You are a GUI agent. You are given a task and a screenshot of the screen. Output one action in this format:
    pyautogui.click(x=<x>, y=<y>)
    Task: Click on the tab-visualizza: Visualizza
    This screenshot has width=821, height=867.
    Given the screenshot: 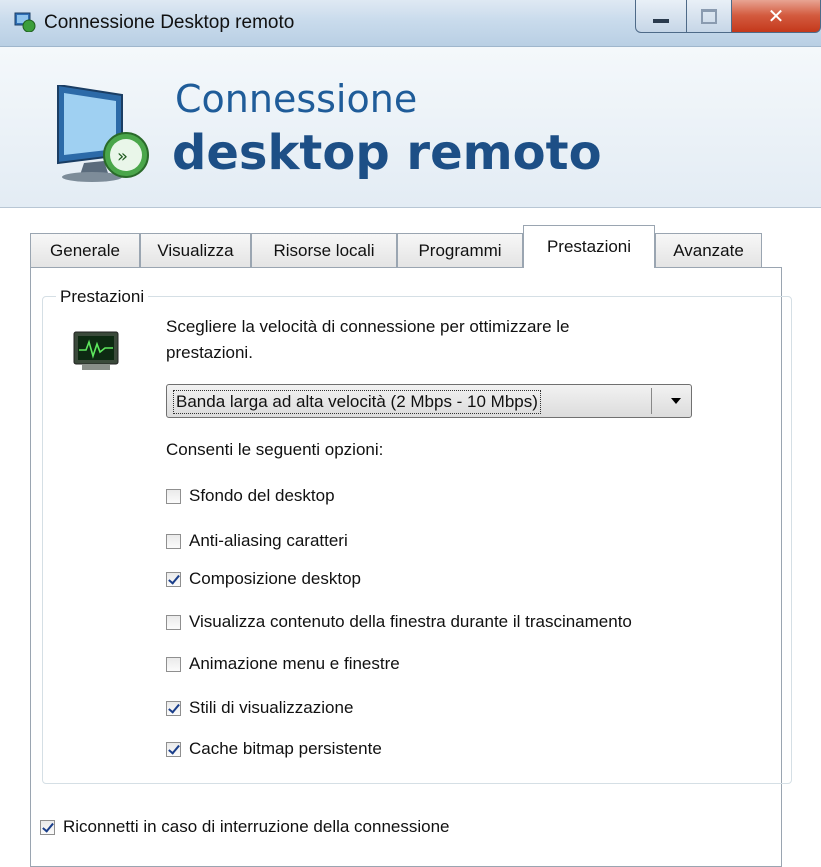 What is the action you would take?
    pyautogui.click(x=195, y=250)
    